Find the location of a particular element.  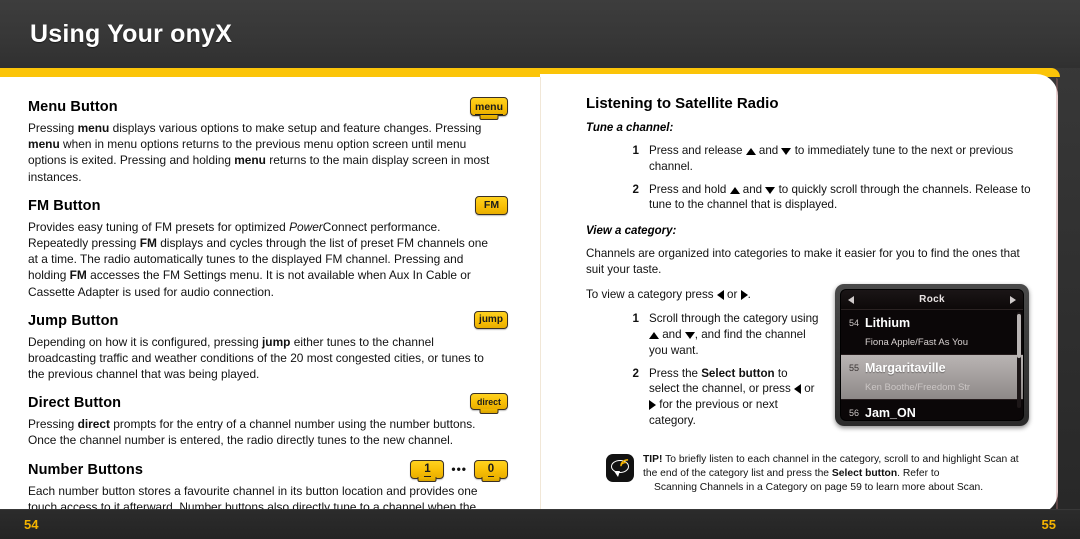

channel-artist: Ken Boothe/Freedom Str is located at coordinates (918, 387).